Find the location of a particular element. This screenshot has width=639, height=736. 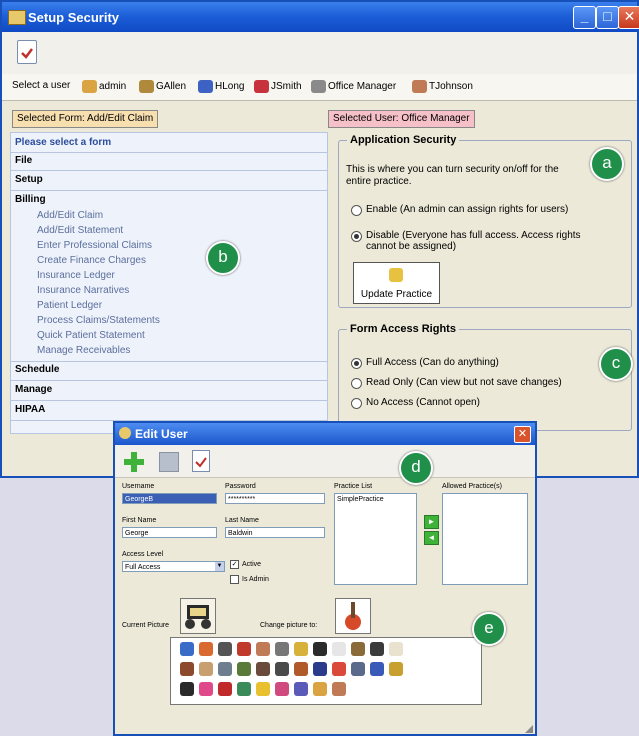

picture-picker-grid is located at coordinates (326, 671).